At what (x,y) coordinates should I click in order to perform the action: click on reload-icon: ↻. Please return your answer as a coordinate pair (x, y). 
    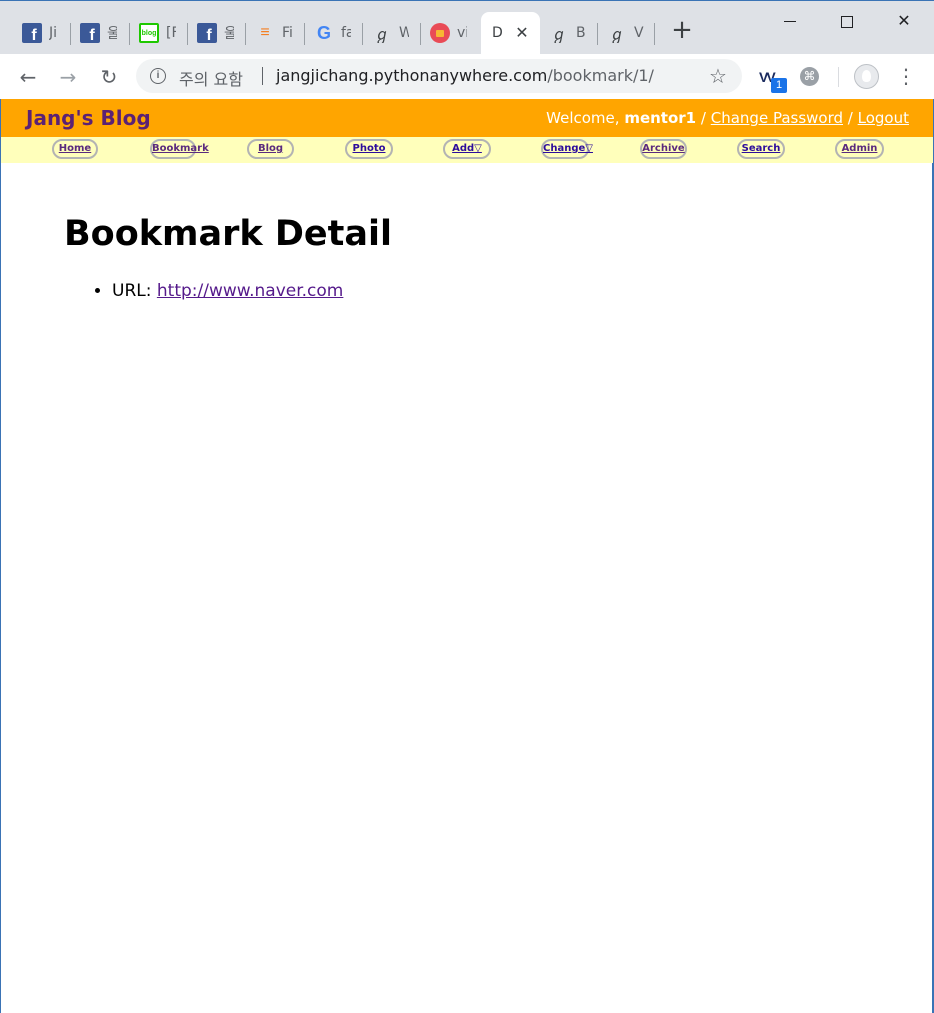
    Looking at the image, I should click on (109, 77).